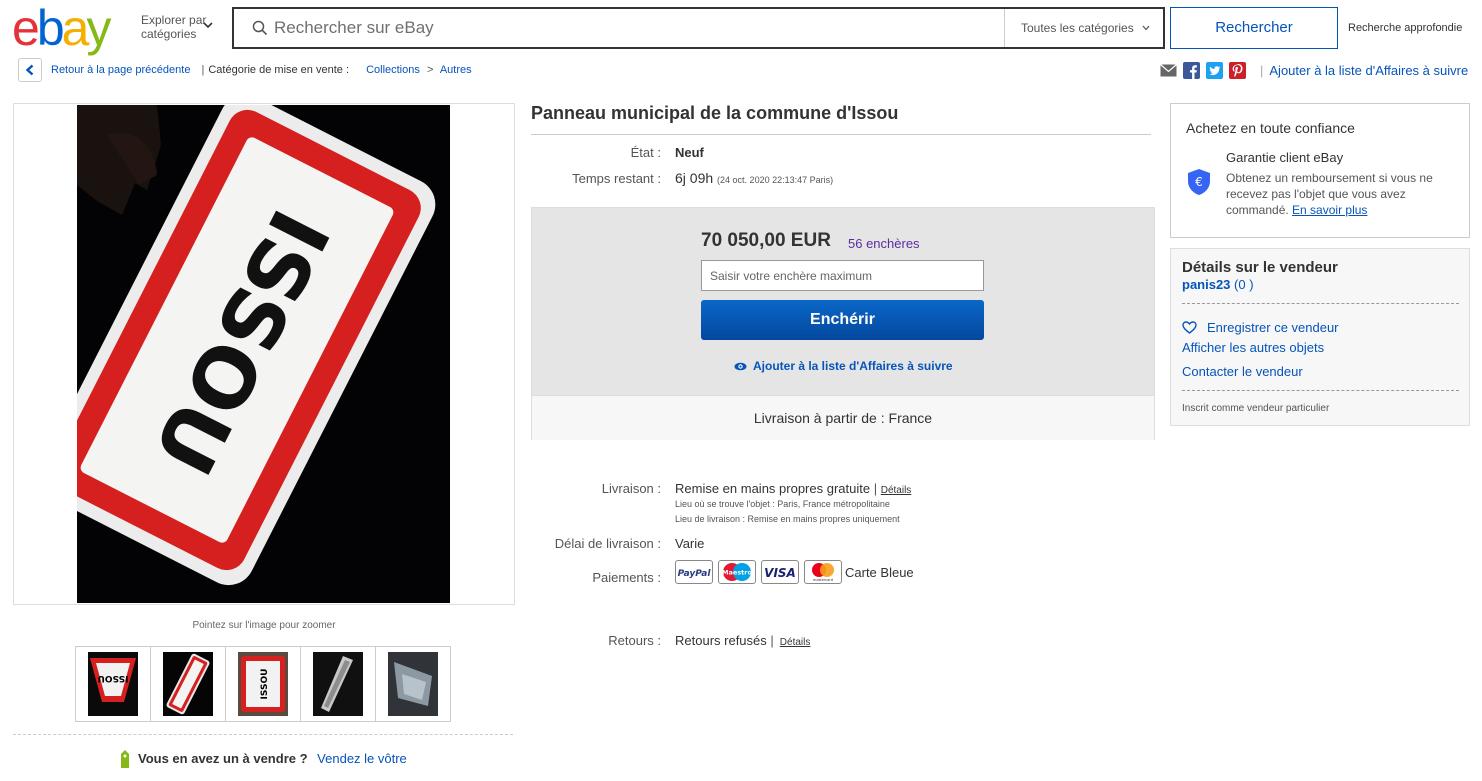 This screenshot has width=1482, height=781. Describe the element at coordinates (616, 178) in the screenshot. I see `time-left-label: Temps restant :` at that location.